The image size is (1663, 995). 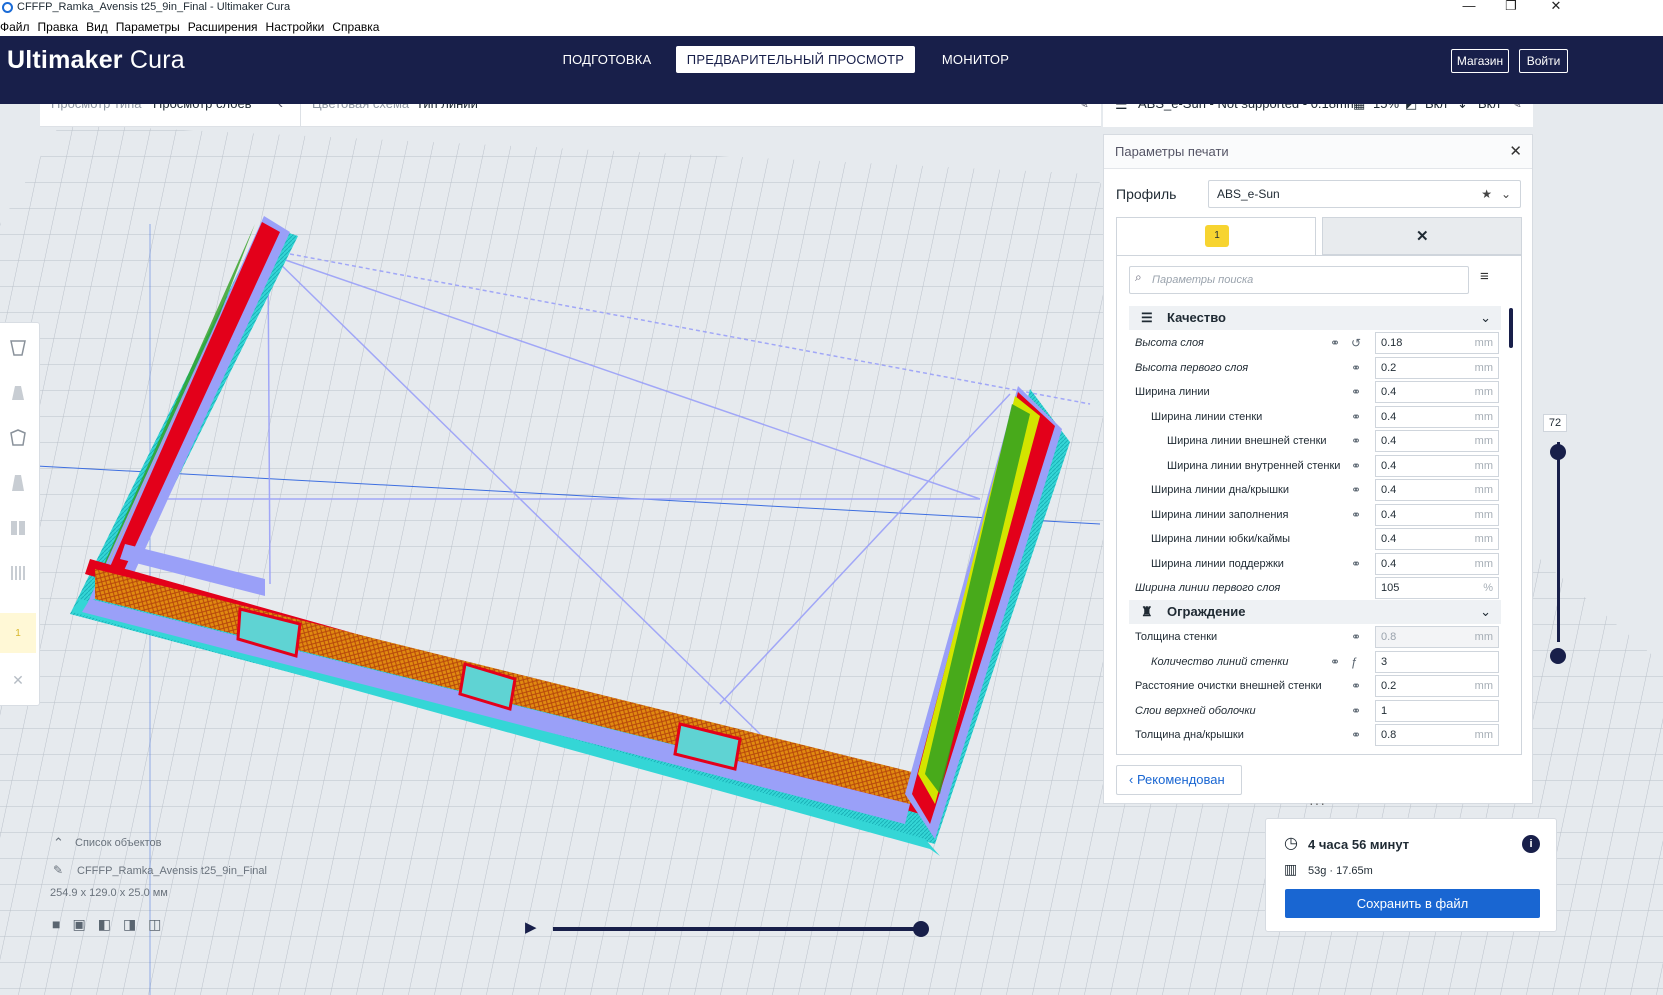 I want to click on profile-select: ABS_e-Sun ★ ⌄, so click(x=1364, y=194).